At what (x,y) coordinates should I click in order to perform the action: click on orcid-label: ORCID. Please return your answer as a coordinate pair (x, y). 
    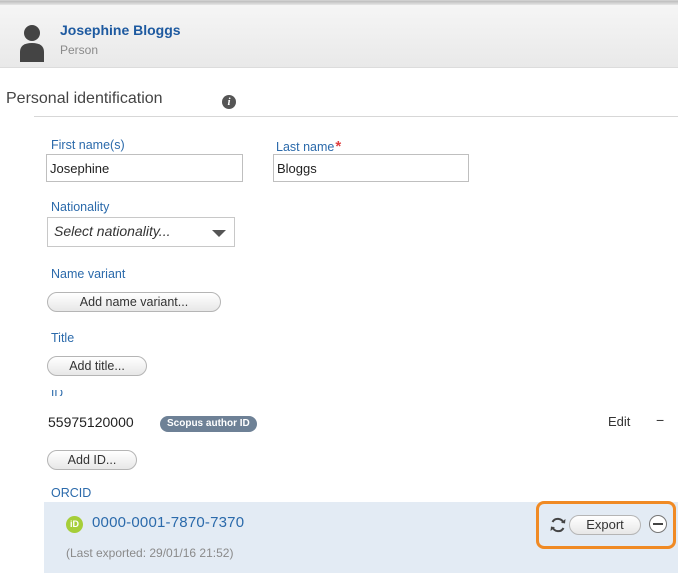
    Looking at the image, I should click on (71, 493).